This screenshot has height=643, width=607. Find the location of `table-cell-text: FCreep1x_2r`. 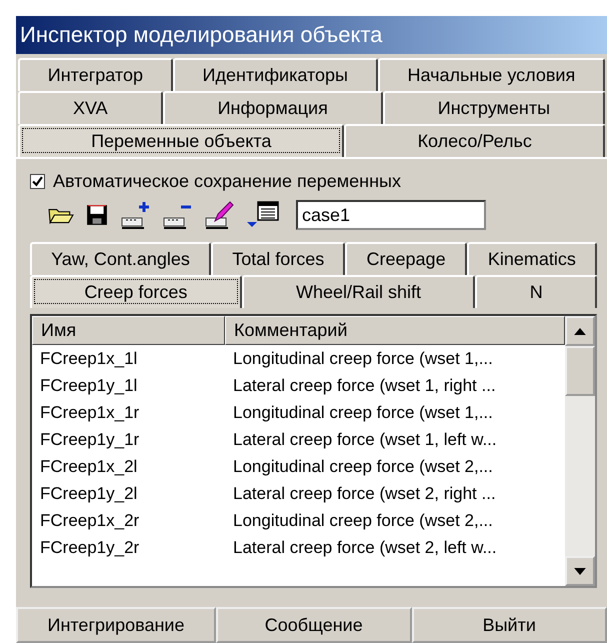

table-cell-text: FCreep1x_2r is located at coordinates (89, 520).